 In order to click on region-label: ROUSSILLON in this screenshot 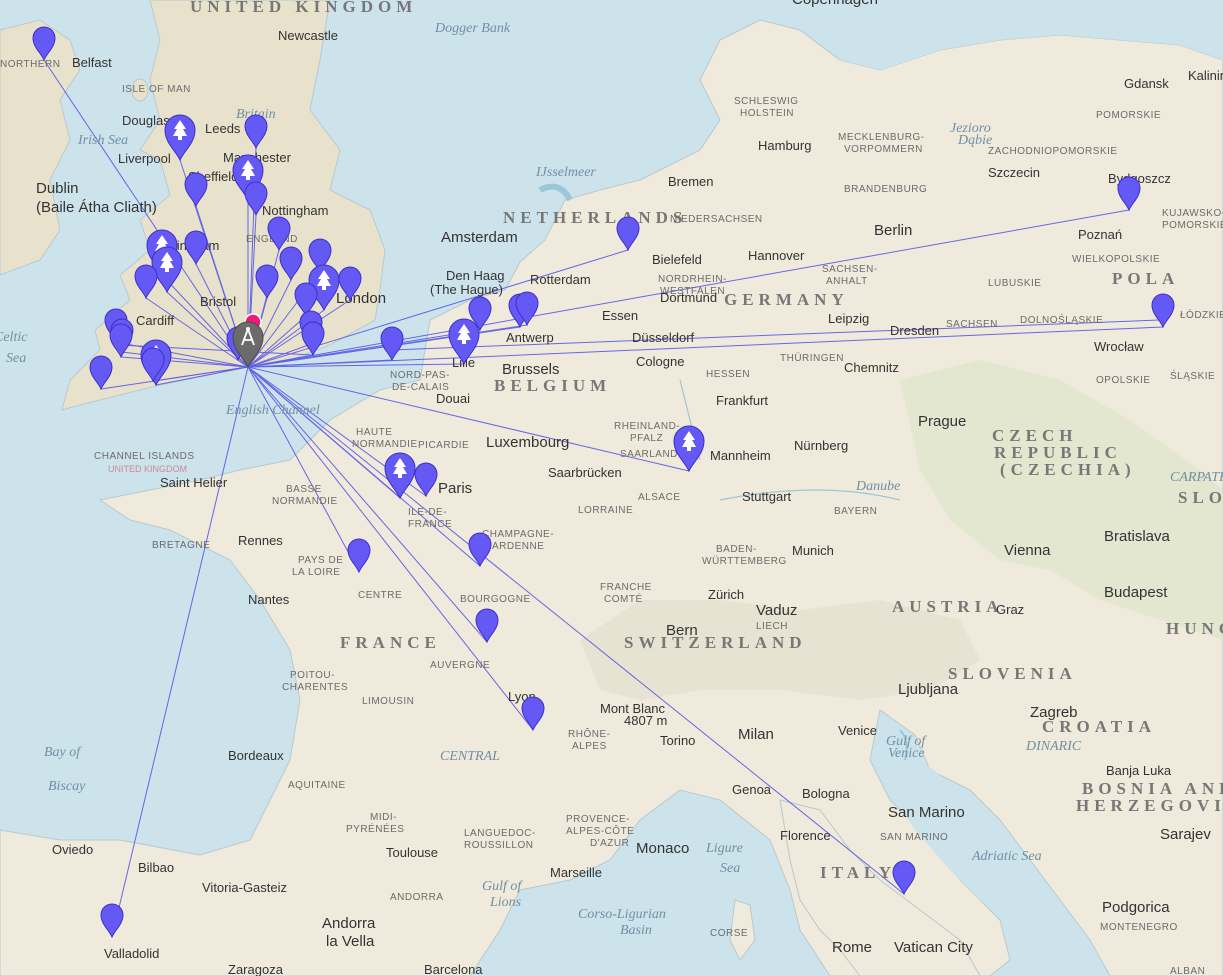, I will do `click(498, 845)`.